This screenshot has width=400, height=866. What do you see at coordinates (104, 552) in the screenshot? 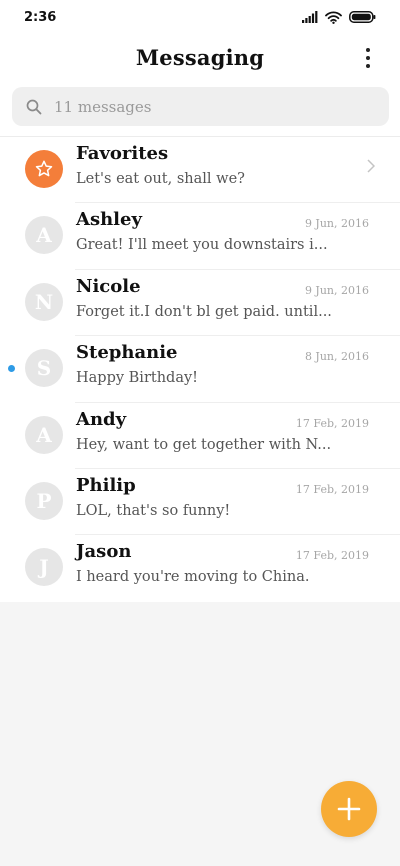
I see `contact-name: Jason` at bounding box center [104, 552].